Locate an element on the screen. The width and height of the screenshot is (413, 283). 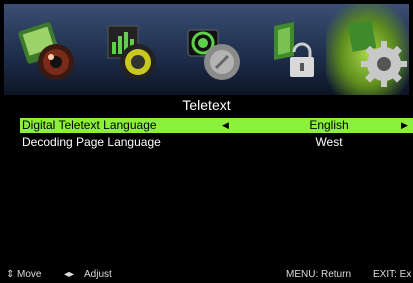
exit-hint: EXIT: Ex is located at coordinates (392, 274).